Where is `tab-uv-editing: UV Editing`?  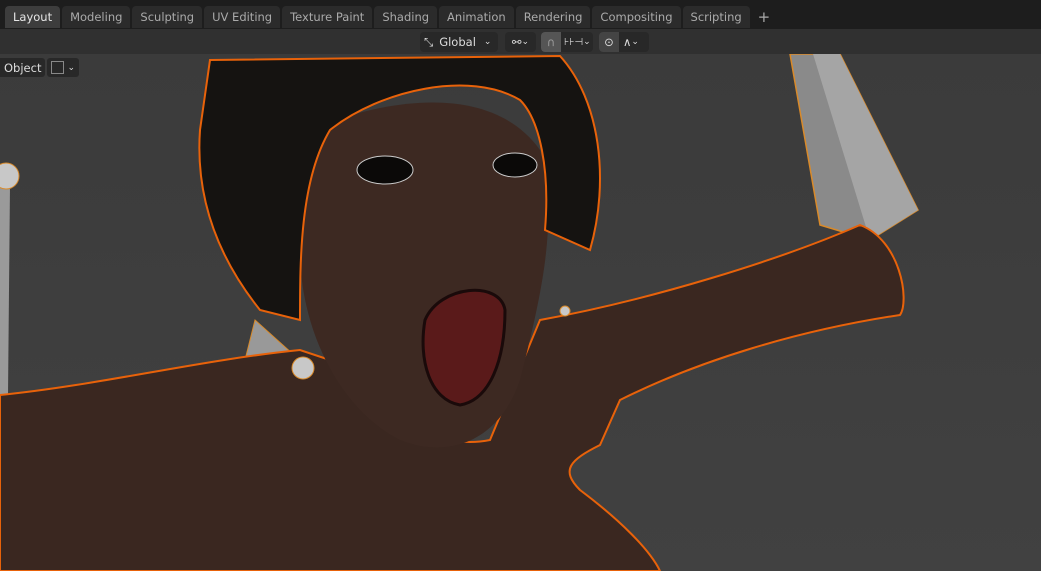
tab-uv-editing: UV Editing is located at coordinates (242, 17).